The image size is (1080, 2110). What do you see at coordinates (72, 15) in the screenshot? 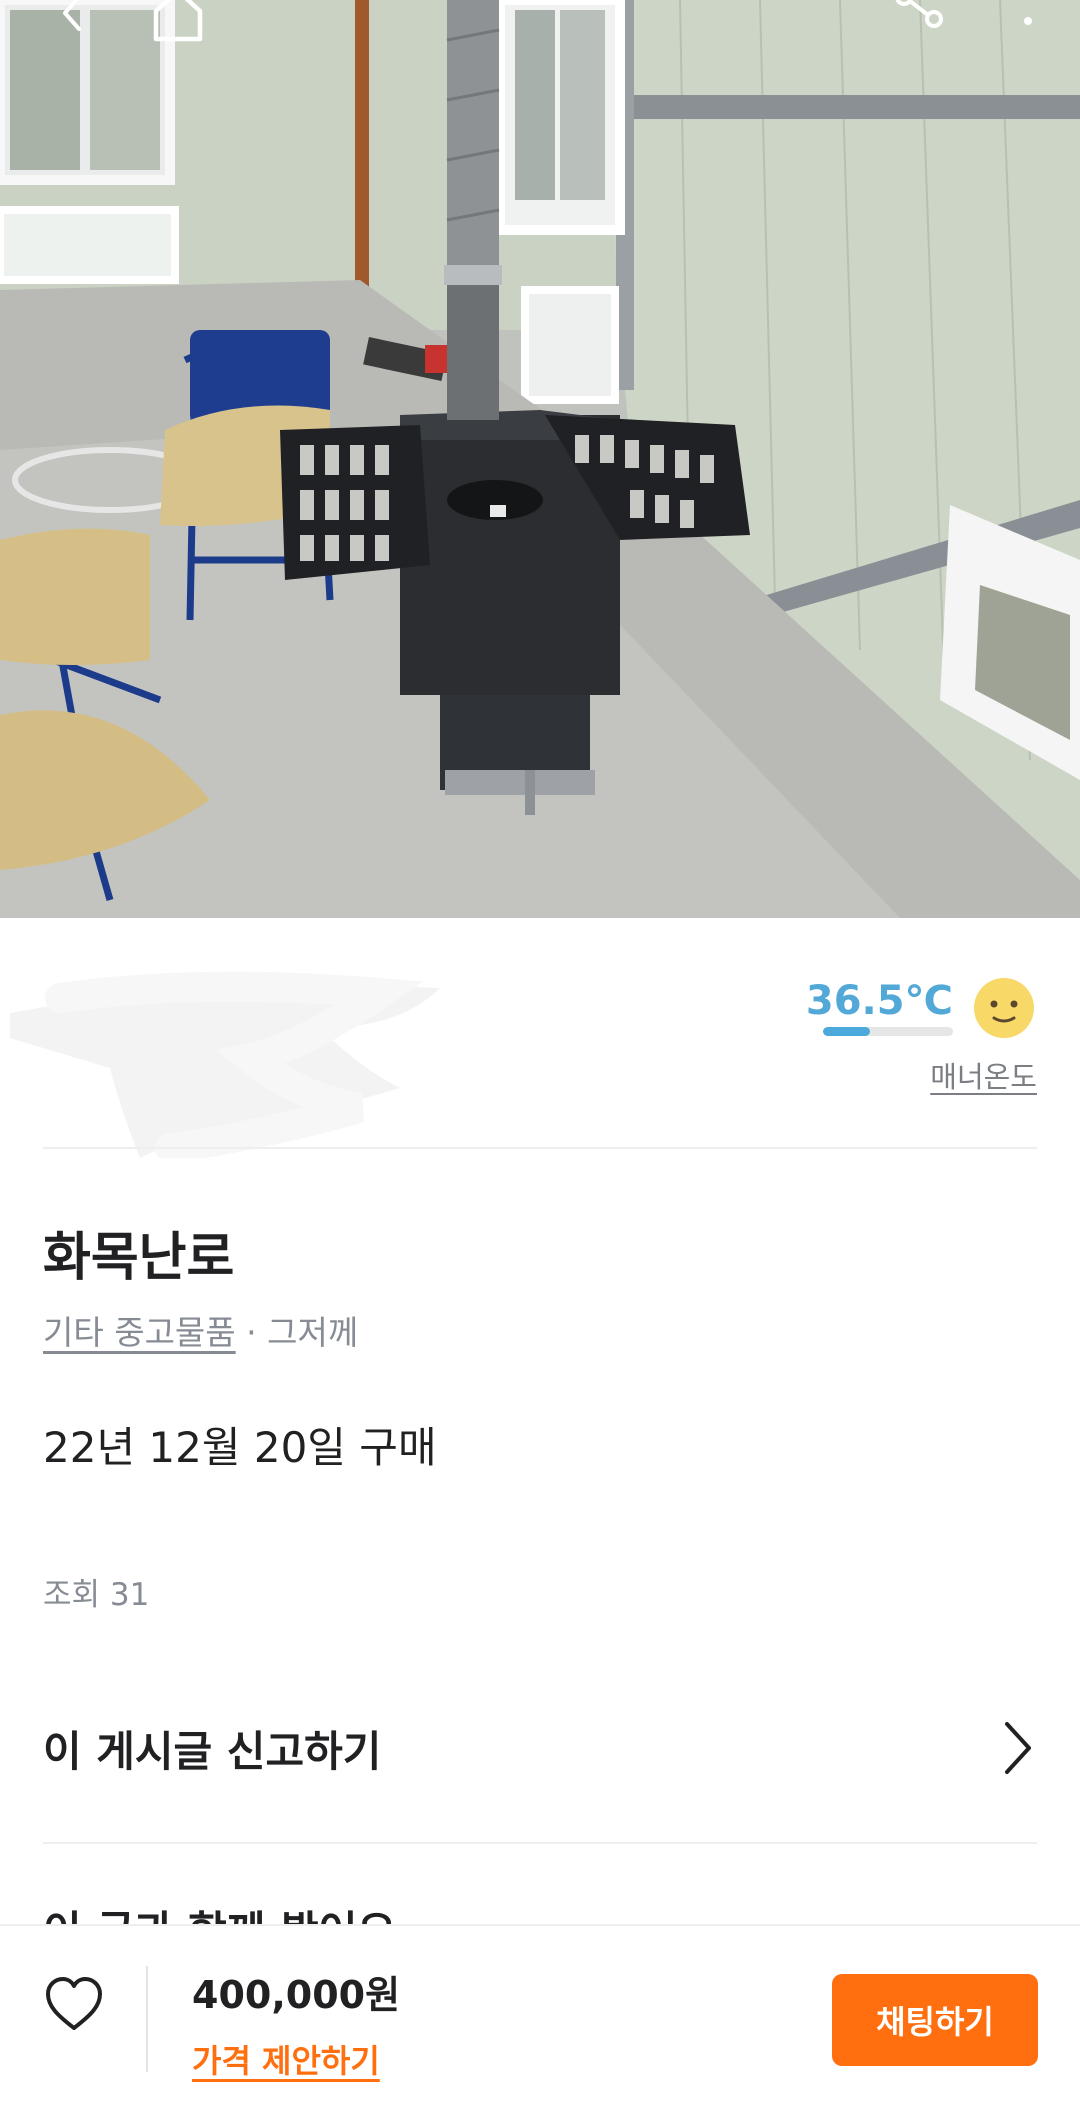
I see `back-arrow-icon` at bounding box center [72, 15].